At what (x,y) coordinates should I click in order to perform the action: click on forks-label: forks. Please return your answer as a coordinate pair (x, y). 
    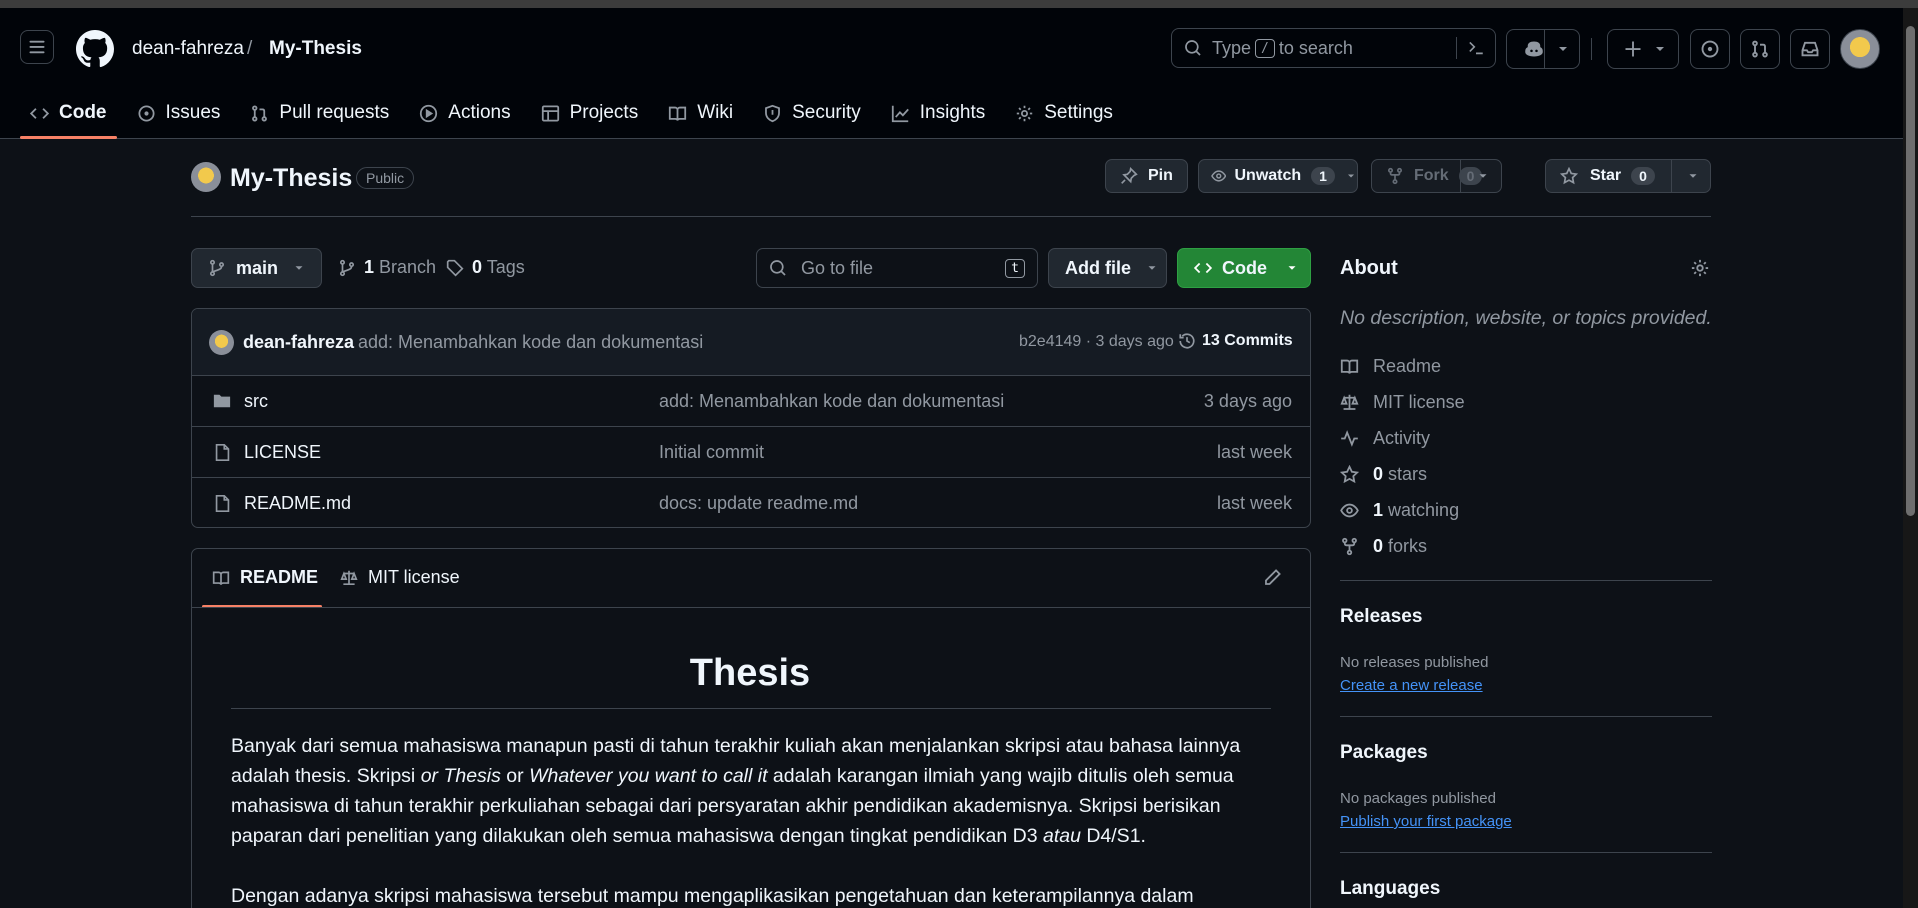
    Looking at the image, I should click on (1408, 546).